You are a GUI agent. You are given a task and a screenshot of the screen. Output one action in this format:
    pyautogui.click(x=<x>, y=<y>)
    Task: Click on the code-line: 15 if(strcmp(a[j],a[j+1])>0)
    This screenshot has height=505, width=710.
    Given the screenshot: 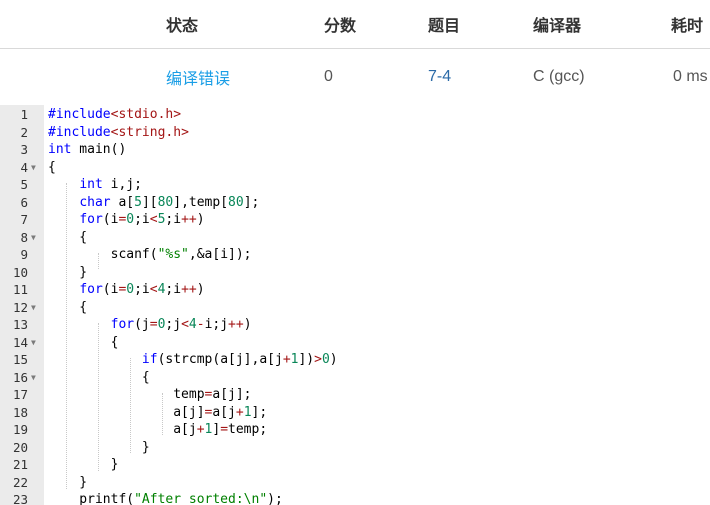 What is the action you would take?
    pyautogui.click(x=355, y=360)
    